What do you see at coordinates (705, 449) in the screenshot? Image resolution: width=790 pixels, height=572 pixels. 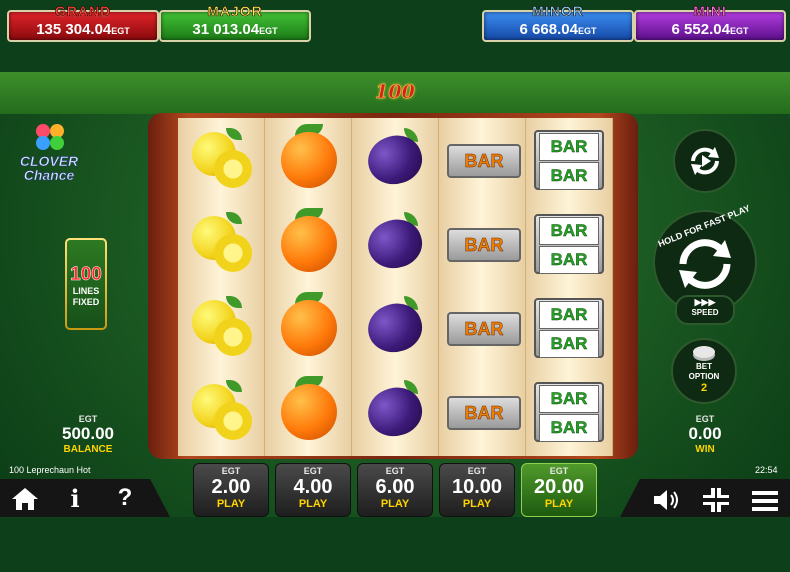 I see `win-label: WIN` at bounding box center [705, 449].